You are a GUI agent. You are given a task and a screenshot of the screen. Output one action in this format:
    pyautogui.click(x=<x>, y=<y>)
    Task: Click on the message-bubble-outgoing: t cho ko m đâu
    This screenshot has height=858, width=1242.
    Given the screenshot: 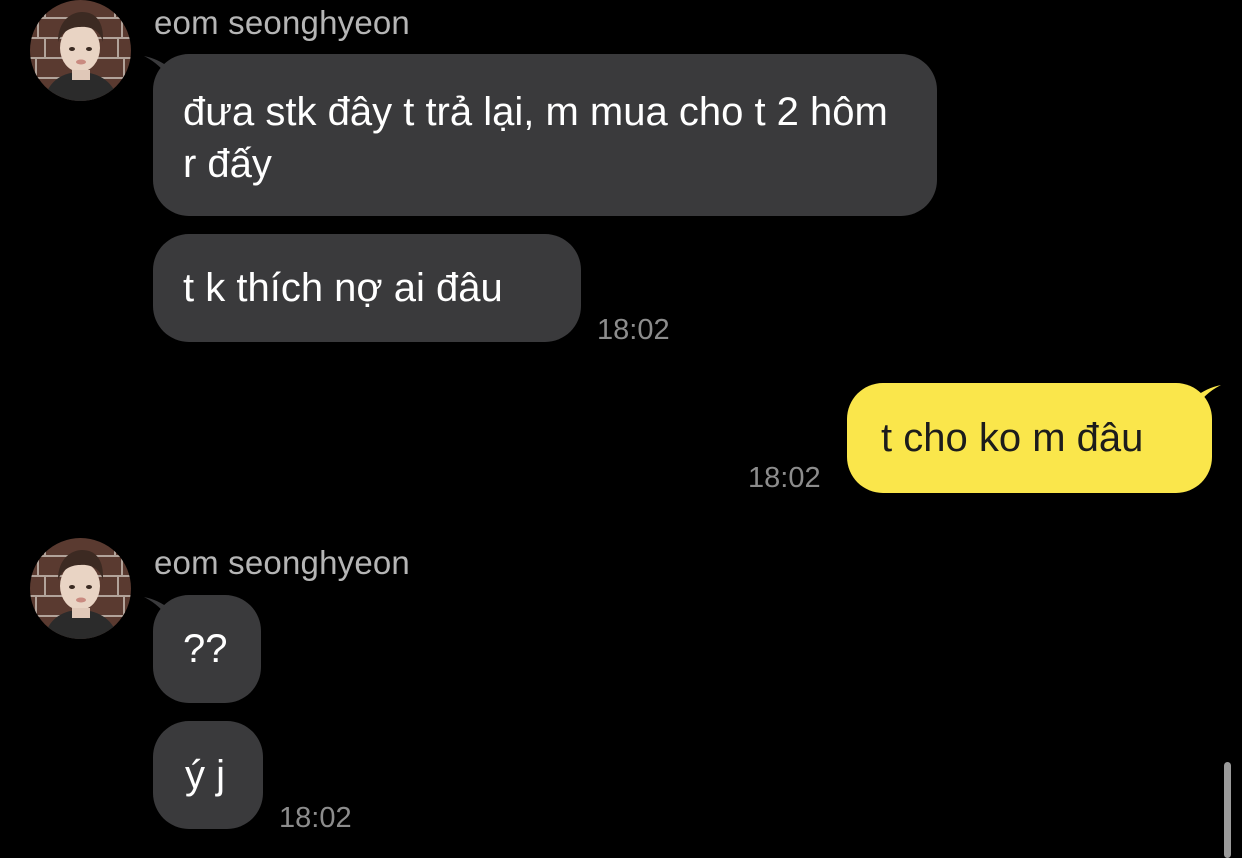 What is the action you would take?
    pyautogui.click(x=1029, y=438)
    